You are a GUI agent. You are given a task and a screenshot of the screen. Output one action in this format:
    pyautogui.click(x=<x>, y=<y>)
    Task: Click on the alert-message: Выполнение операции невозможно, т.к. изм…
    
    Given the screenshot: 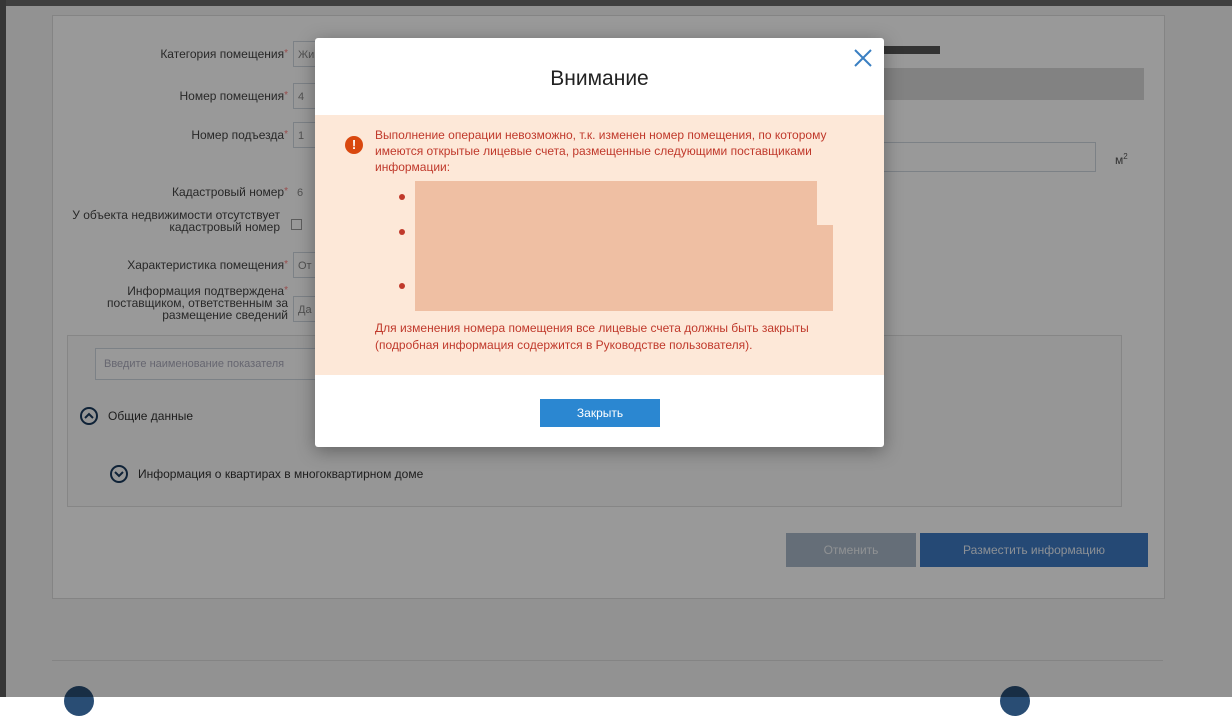 What is the action you would take?
    pyautogui.click(x=601, y=151)
    